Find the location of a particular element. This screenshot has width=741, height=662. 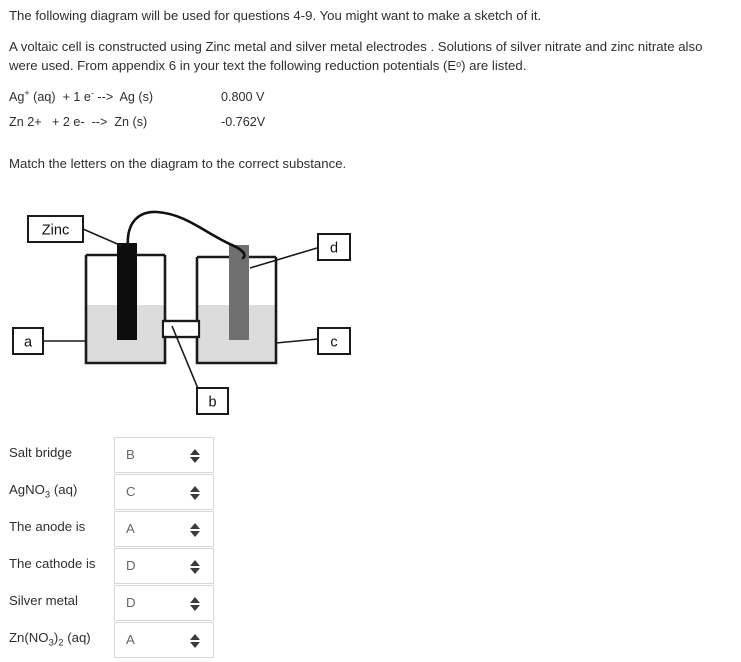

match-row-anode: The anode is A is located at coordinates (150, 529).